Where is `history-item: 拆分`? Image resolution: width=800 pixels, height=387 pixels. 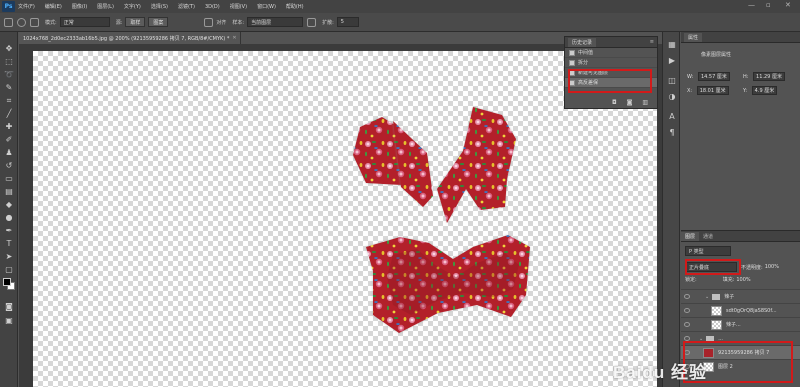
history-item: 拆分 is located at coordinates (611, 63).